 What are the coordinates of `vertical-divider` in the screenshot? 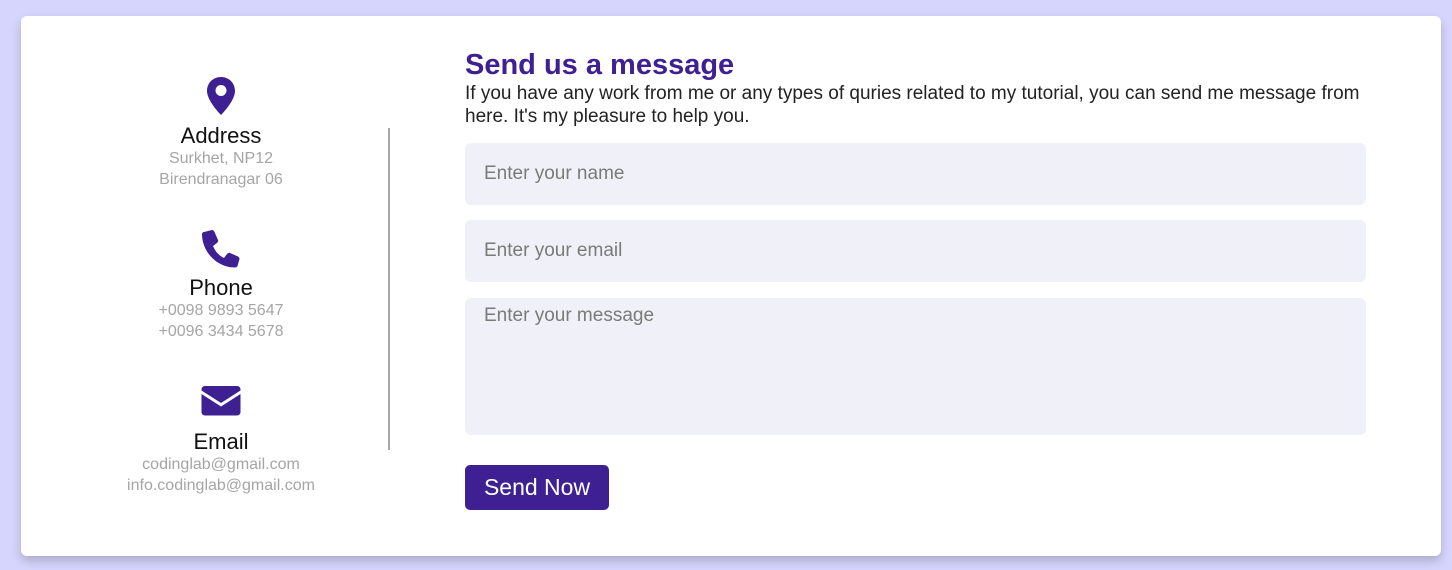 It's located at (389, 289).